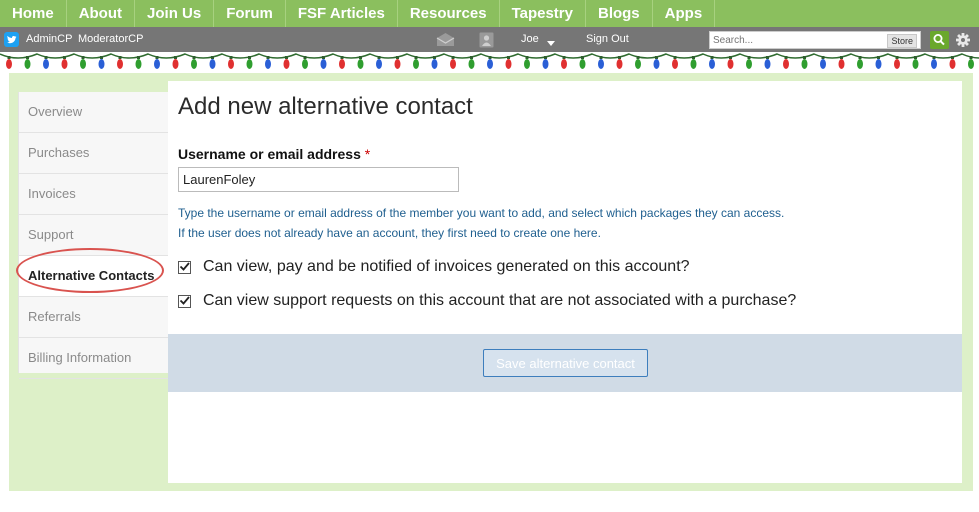 The height and width of the screenshot is (512, 979). What do you see at coordinates (342, 13) in the screenshot?
I see `nav-fsf-articles: FSF Articles` at bounding box center [342, 13].